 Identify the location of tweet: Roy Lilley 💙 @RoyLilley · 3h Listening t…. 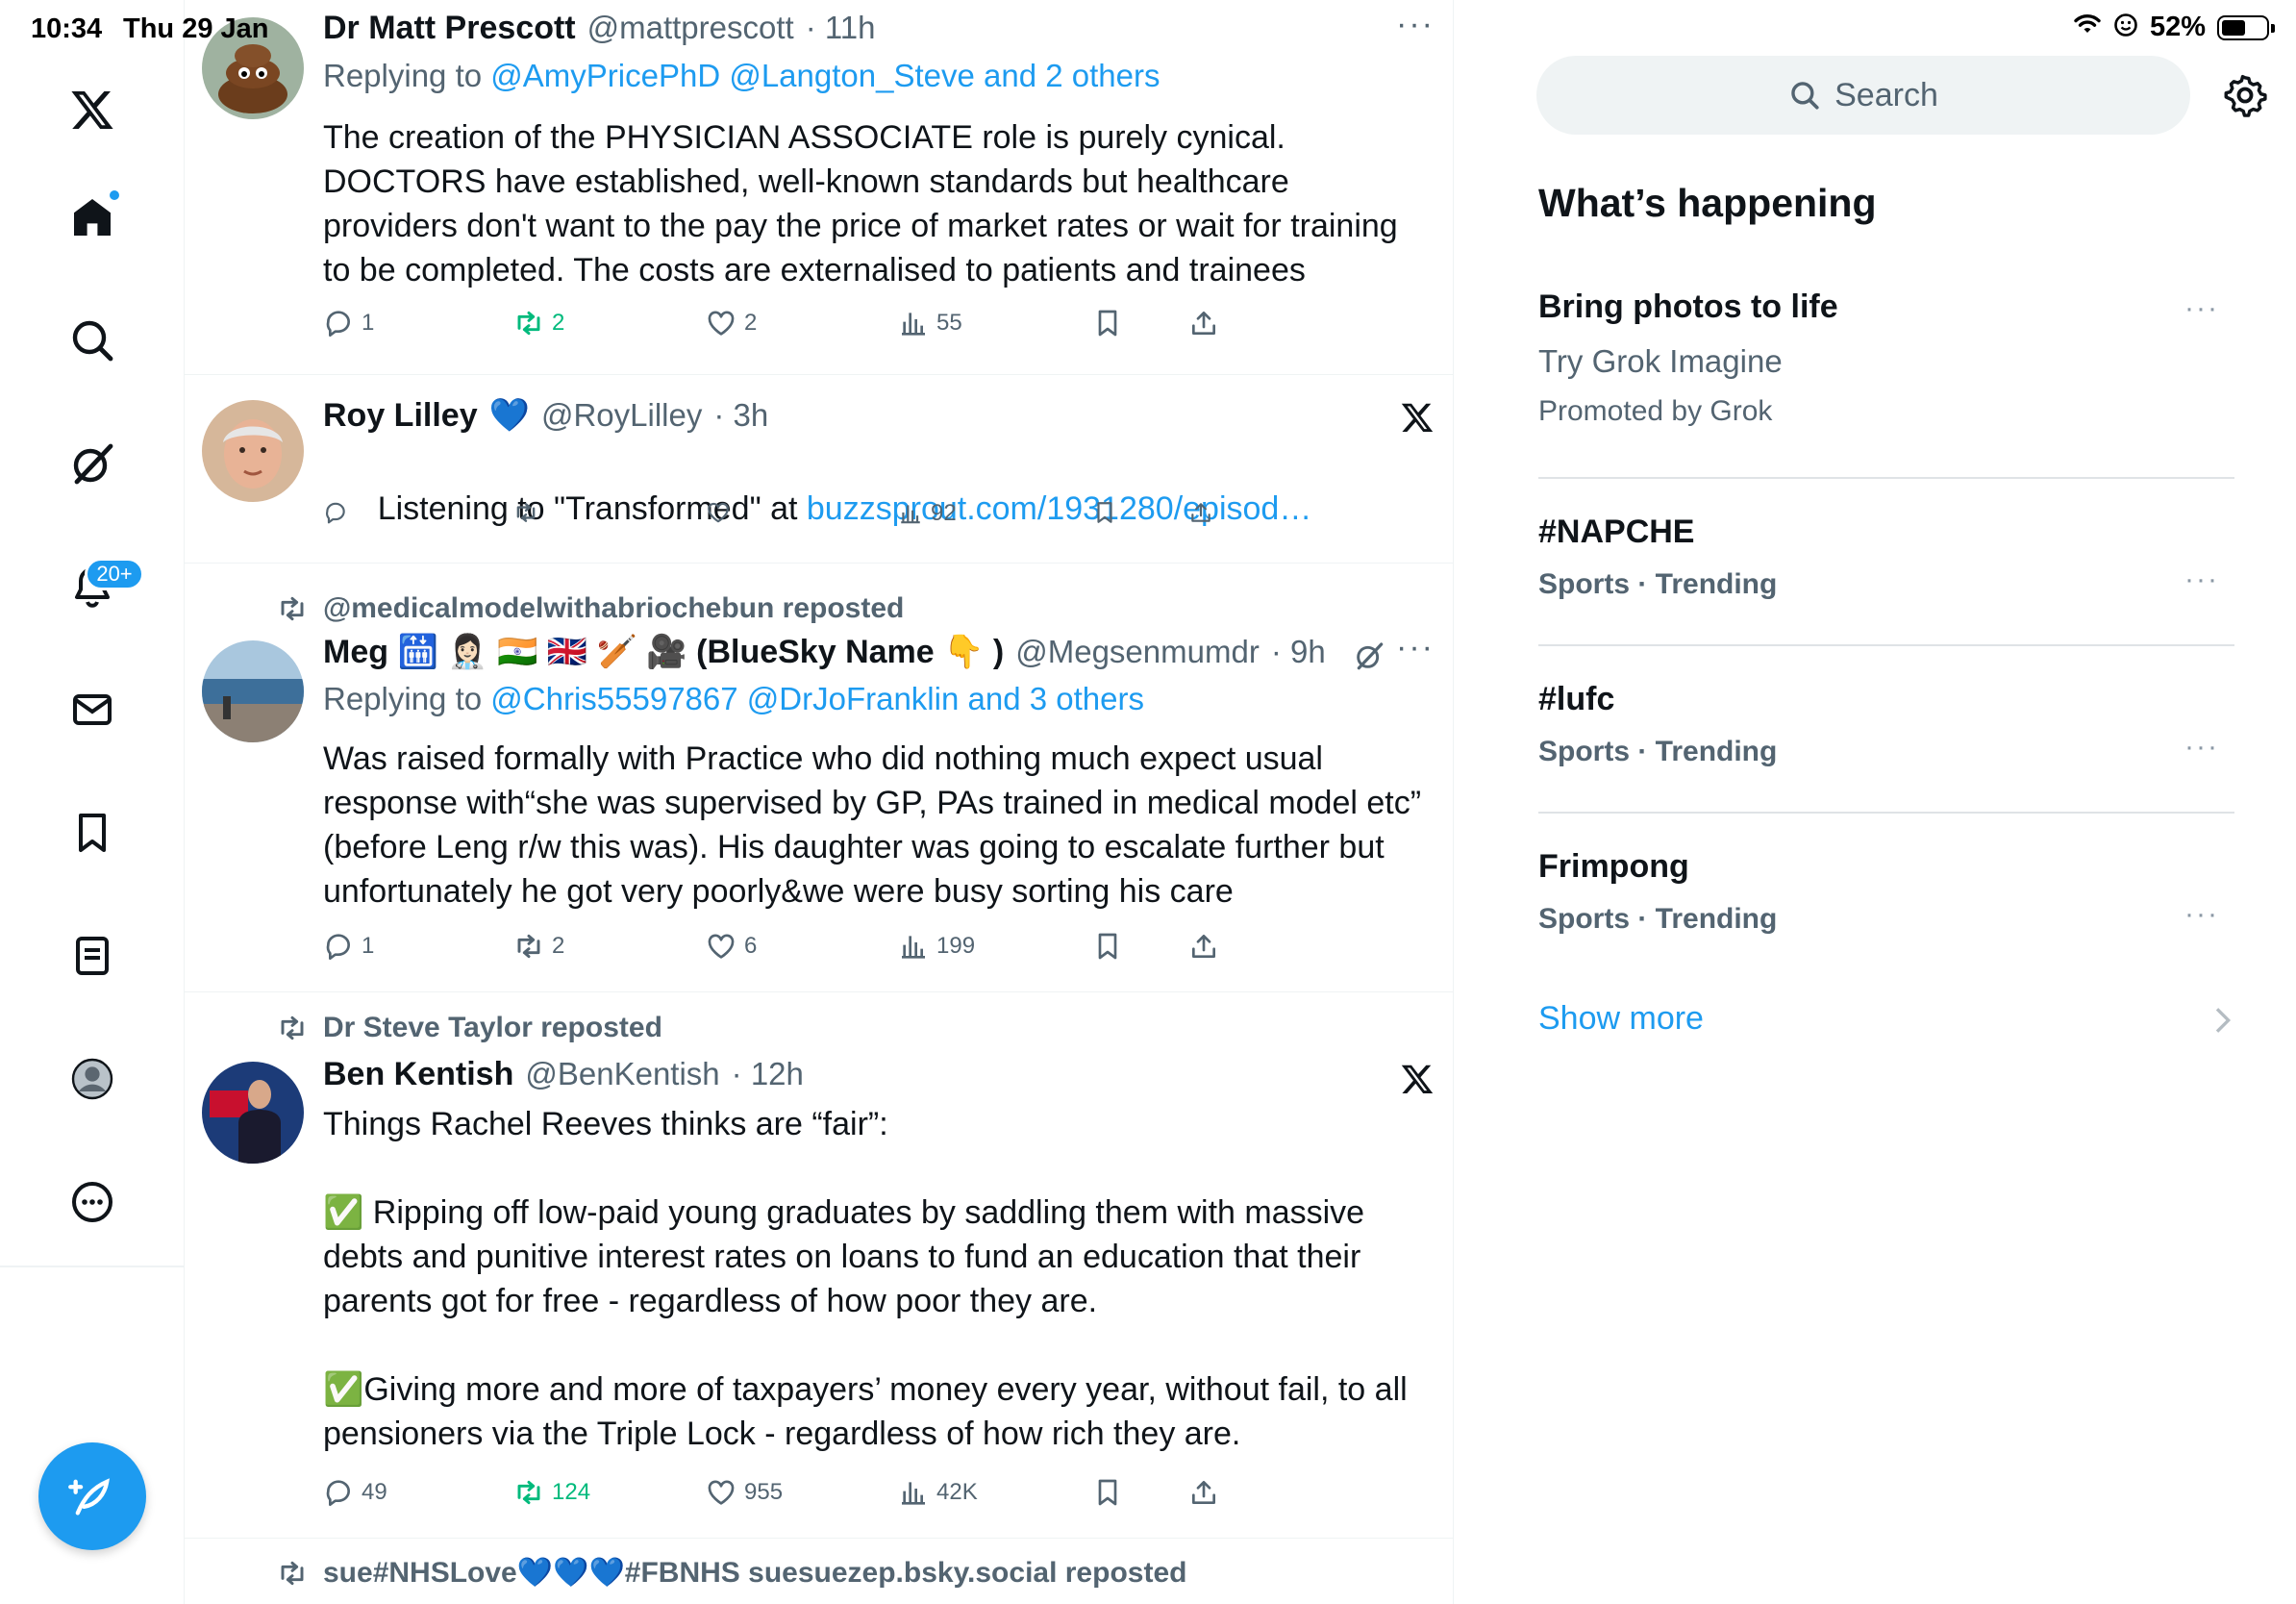
(819, 469).